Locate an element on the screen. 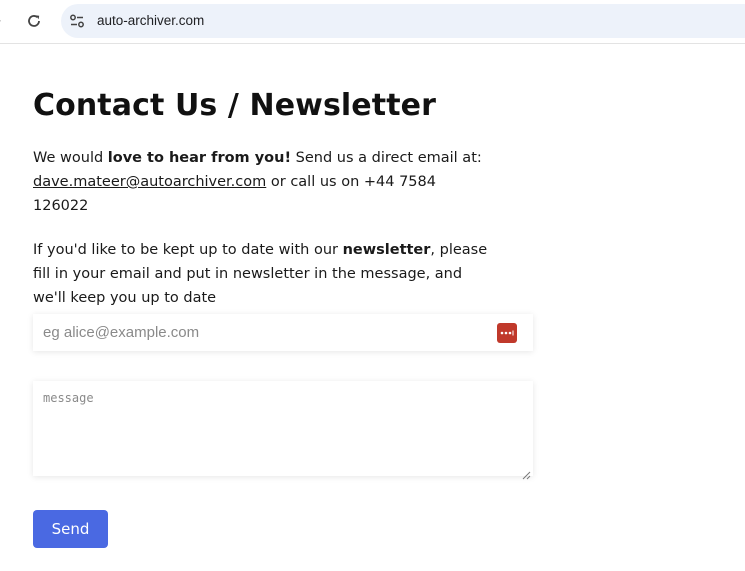 The image size is (745, 571). reload-icon is located at coordinates (34, 21).